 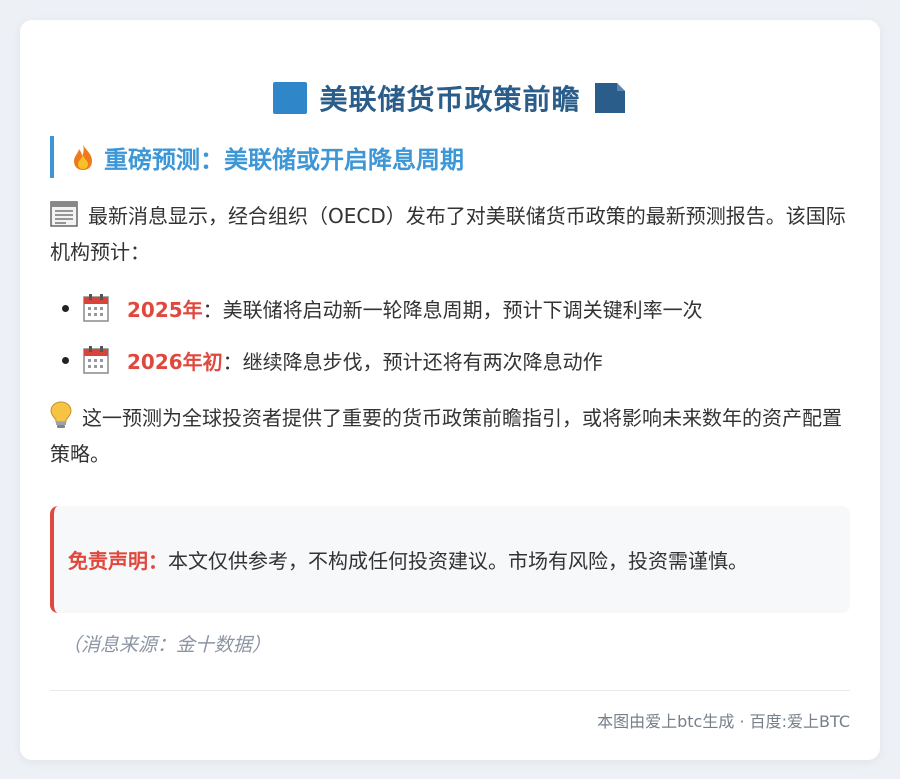 I want to click on source-note: （消息来源：金十数据）, so click(x=167, y=645).